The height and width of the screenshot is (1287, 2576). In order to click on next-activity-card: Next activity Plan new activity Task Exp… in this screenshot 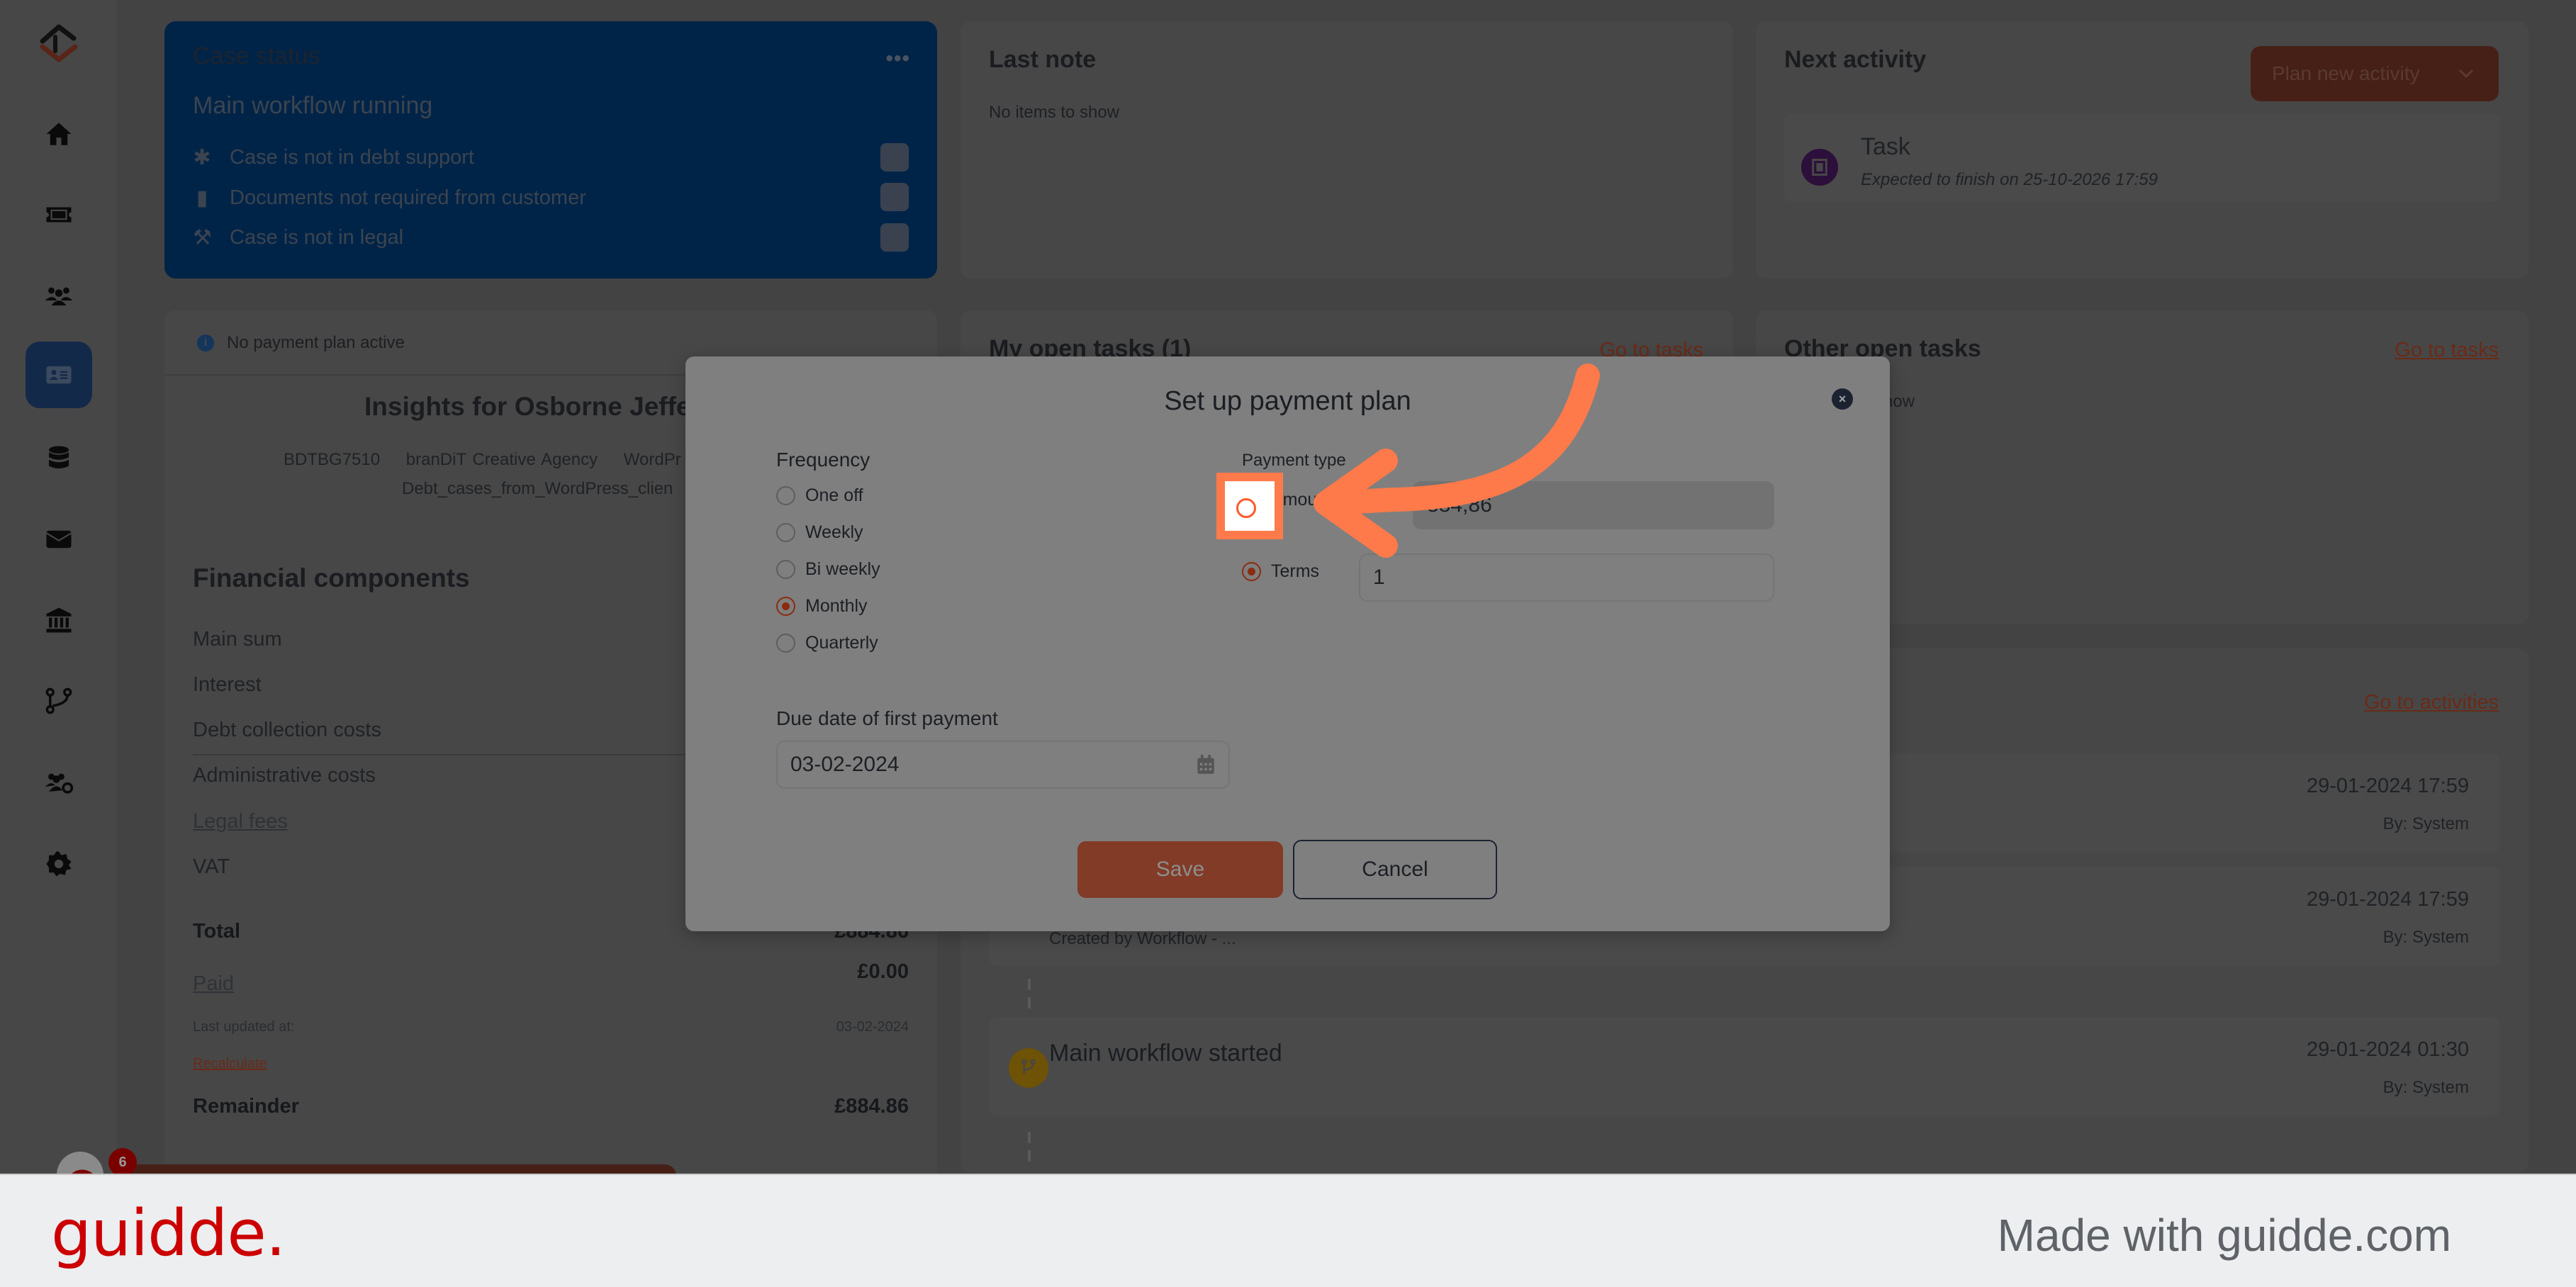, I will do `click(2142, 150)`.